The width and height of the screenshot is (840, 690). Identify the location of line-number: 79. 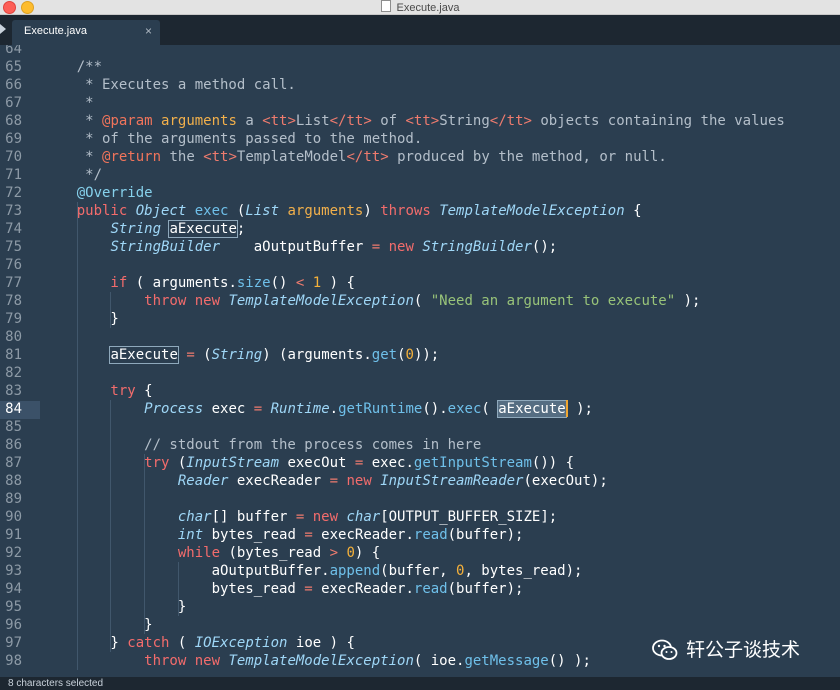
(13, 319).